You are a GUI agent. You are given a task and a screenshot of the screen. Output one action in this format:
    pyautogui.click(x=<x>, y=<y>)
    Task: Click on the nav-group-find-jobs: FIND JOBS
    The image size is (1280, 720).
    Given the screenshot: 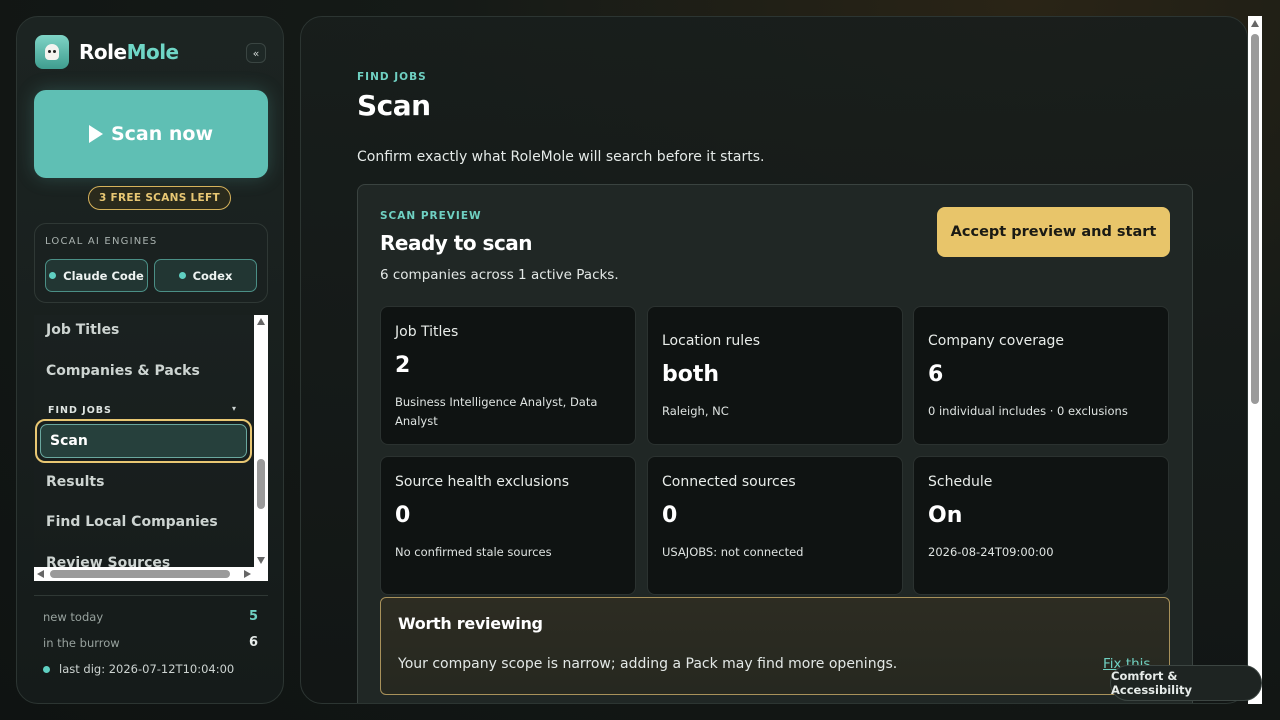 What is the action you would take?
    pyautogui.click(x=80, y=410)
    